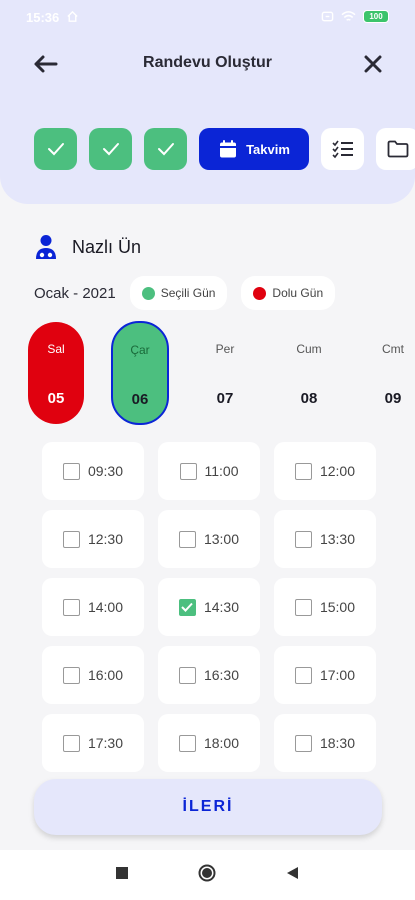 This screenshot has width=415, height=900. I want to click on step-active-label: Takvim, so click(268, 149).